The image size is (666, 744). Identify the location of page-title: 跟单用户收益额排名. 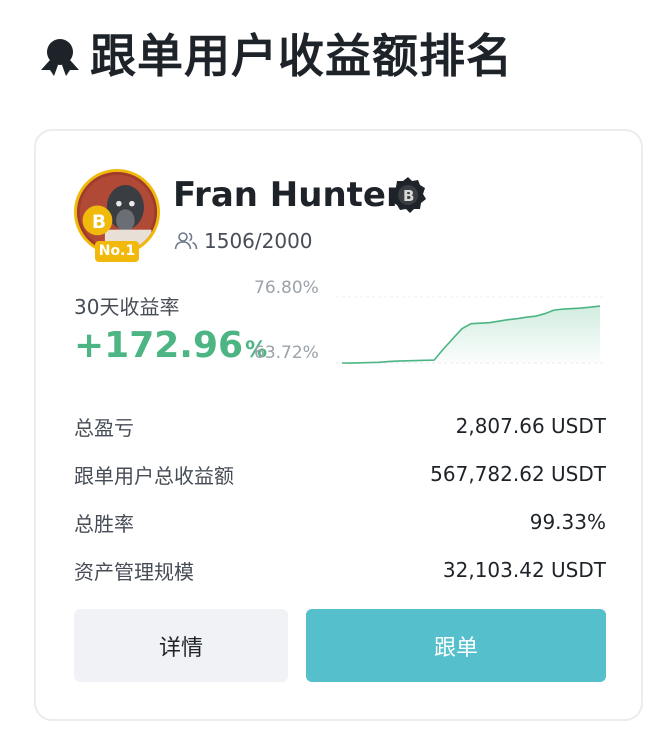
(301, 56).